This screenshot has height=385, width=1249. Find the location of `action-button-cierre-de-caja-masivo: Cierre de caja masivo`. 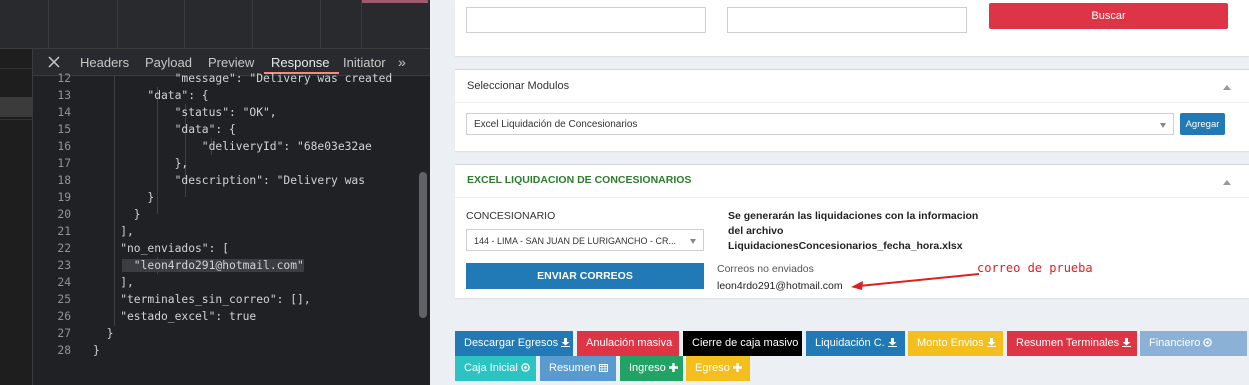

action-button-cierre-de-caja-masivo: Cierre de caja masivo is located at coordinates (742, 343).